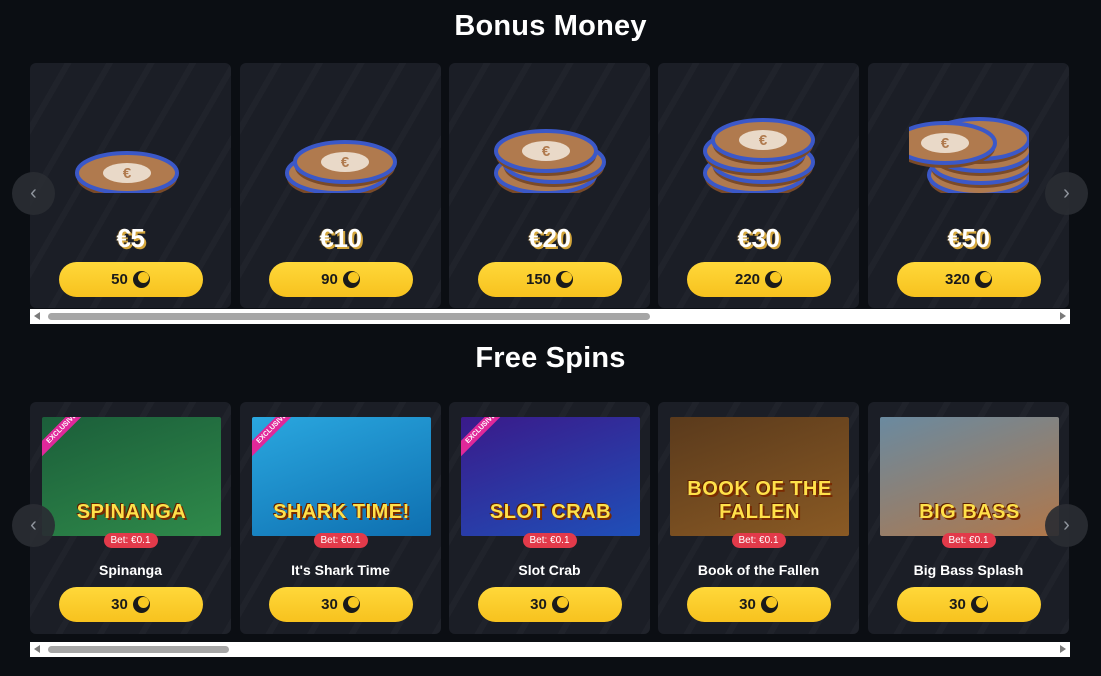 The width and height of the screenshot is (1101, 676). I want to click on buy-button: 220, so click(758, 279).